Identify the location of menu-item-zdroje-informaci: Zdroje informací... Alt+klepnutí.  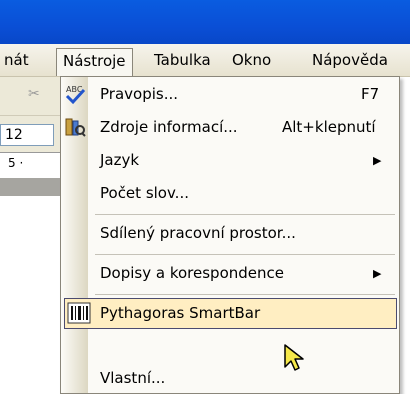
(230, 127).